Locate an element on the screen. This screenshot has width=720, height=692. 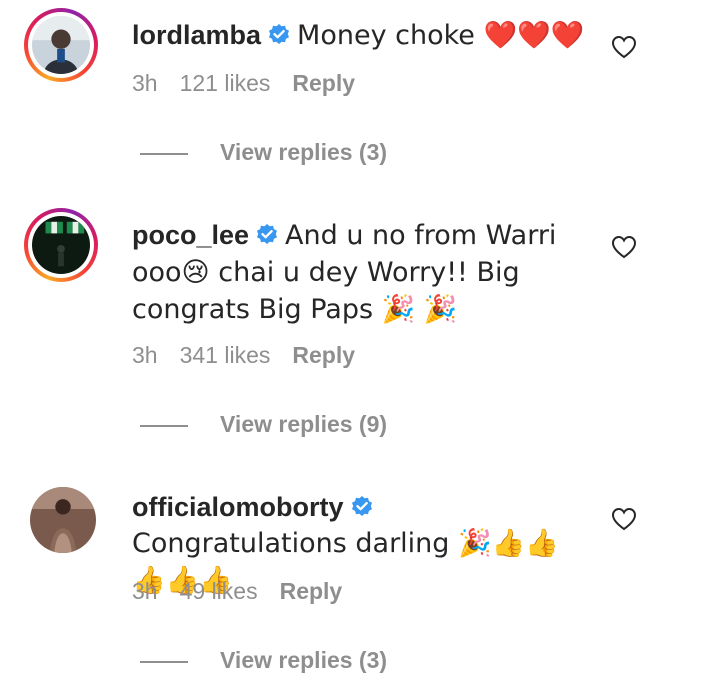
view-replies-button: View replies (9) is located at coordinates (263, 426).